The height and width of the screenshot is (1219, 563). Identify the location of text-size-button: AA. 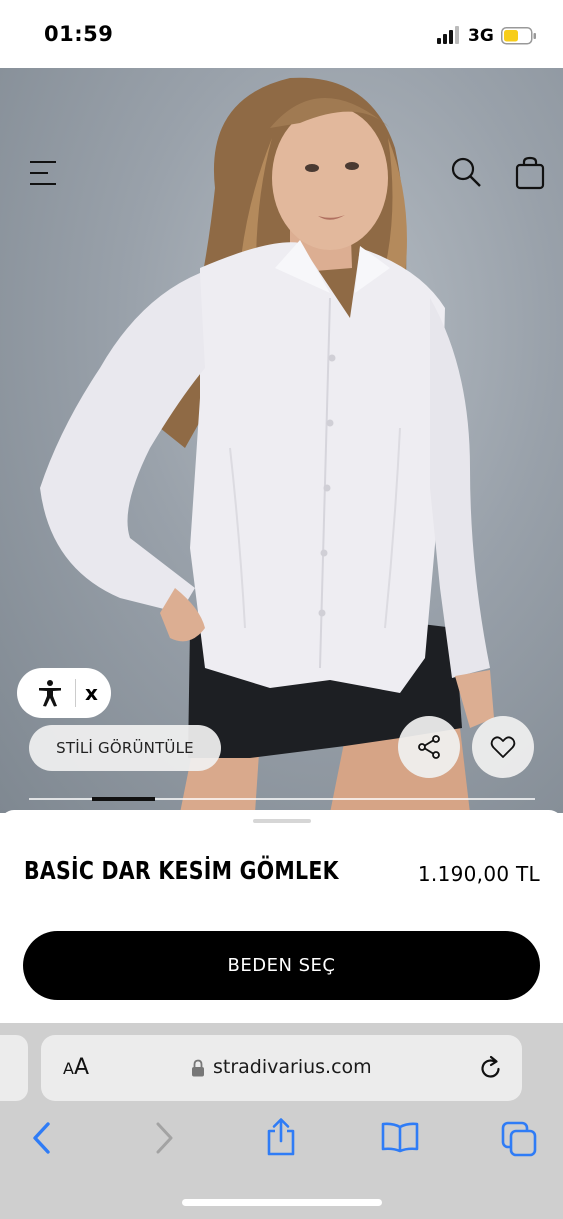
(76, 1067).